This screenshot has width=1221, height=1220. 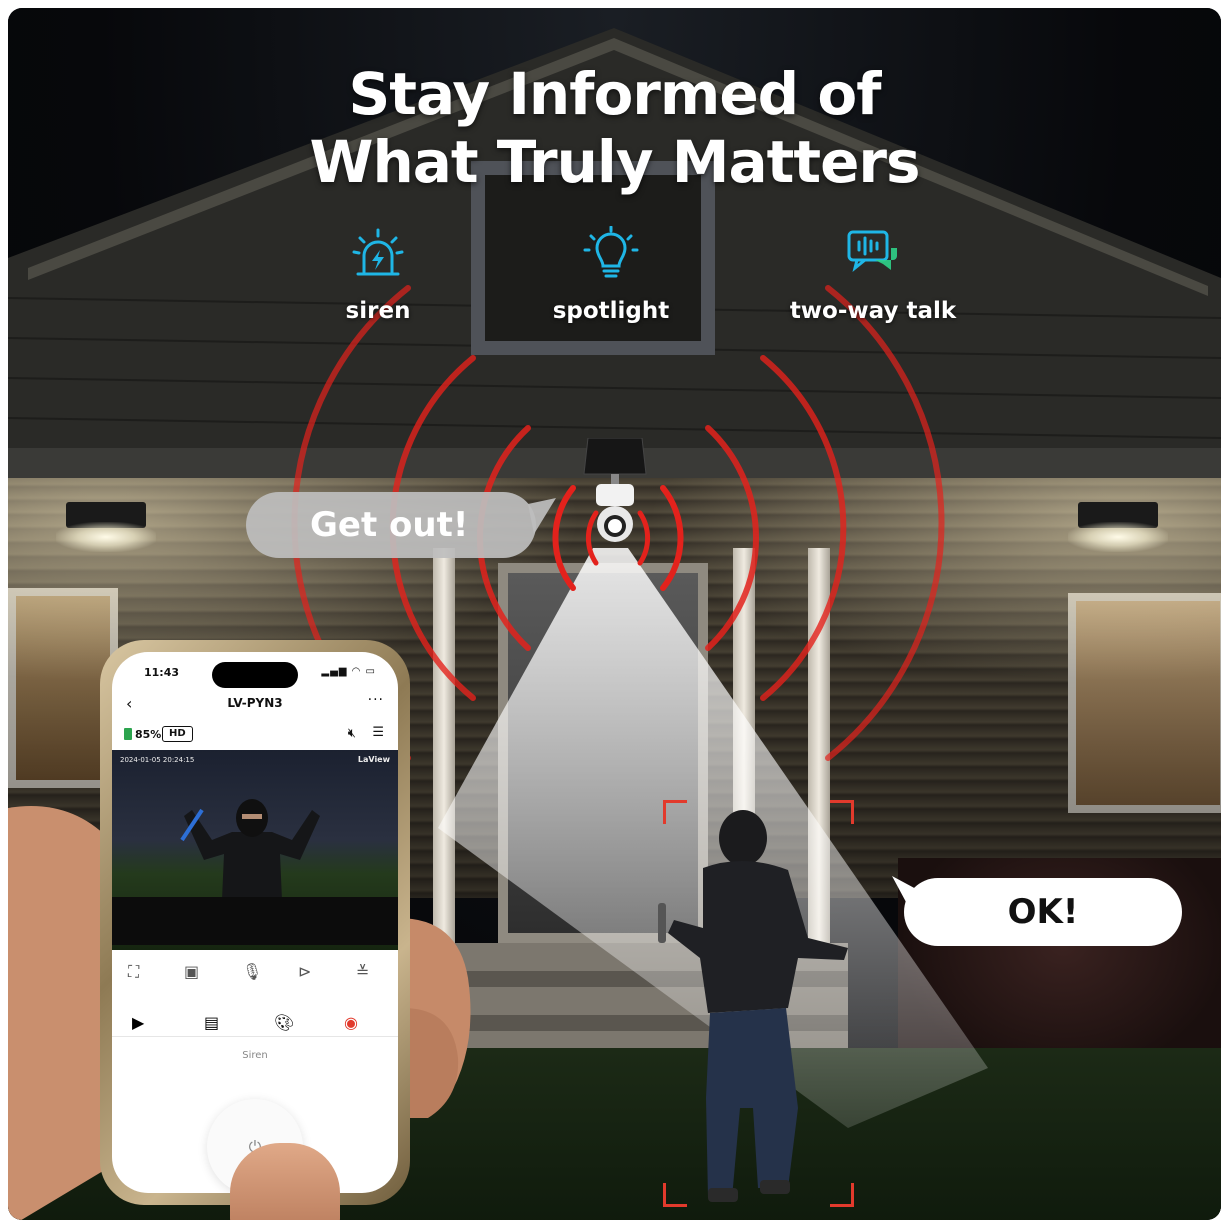 What do you see at coordinates (873, 275) in the screenshot?
I see `feature-two-way-talk: two-way talk` at bounding box center [873, 275].